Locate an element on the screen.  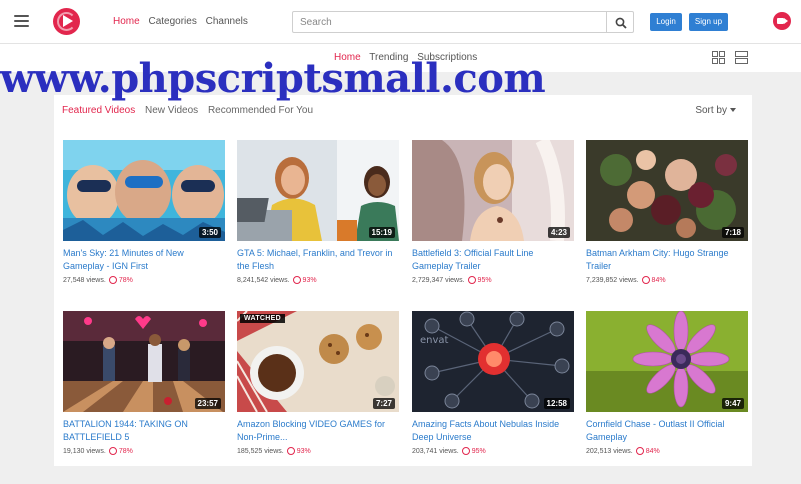
list-view-icon is located at coordinates (741, 57).